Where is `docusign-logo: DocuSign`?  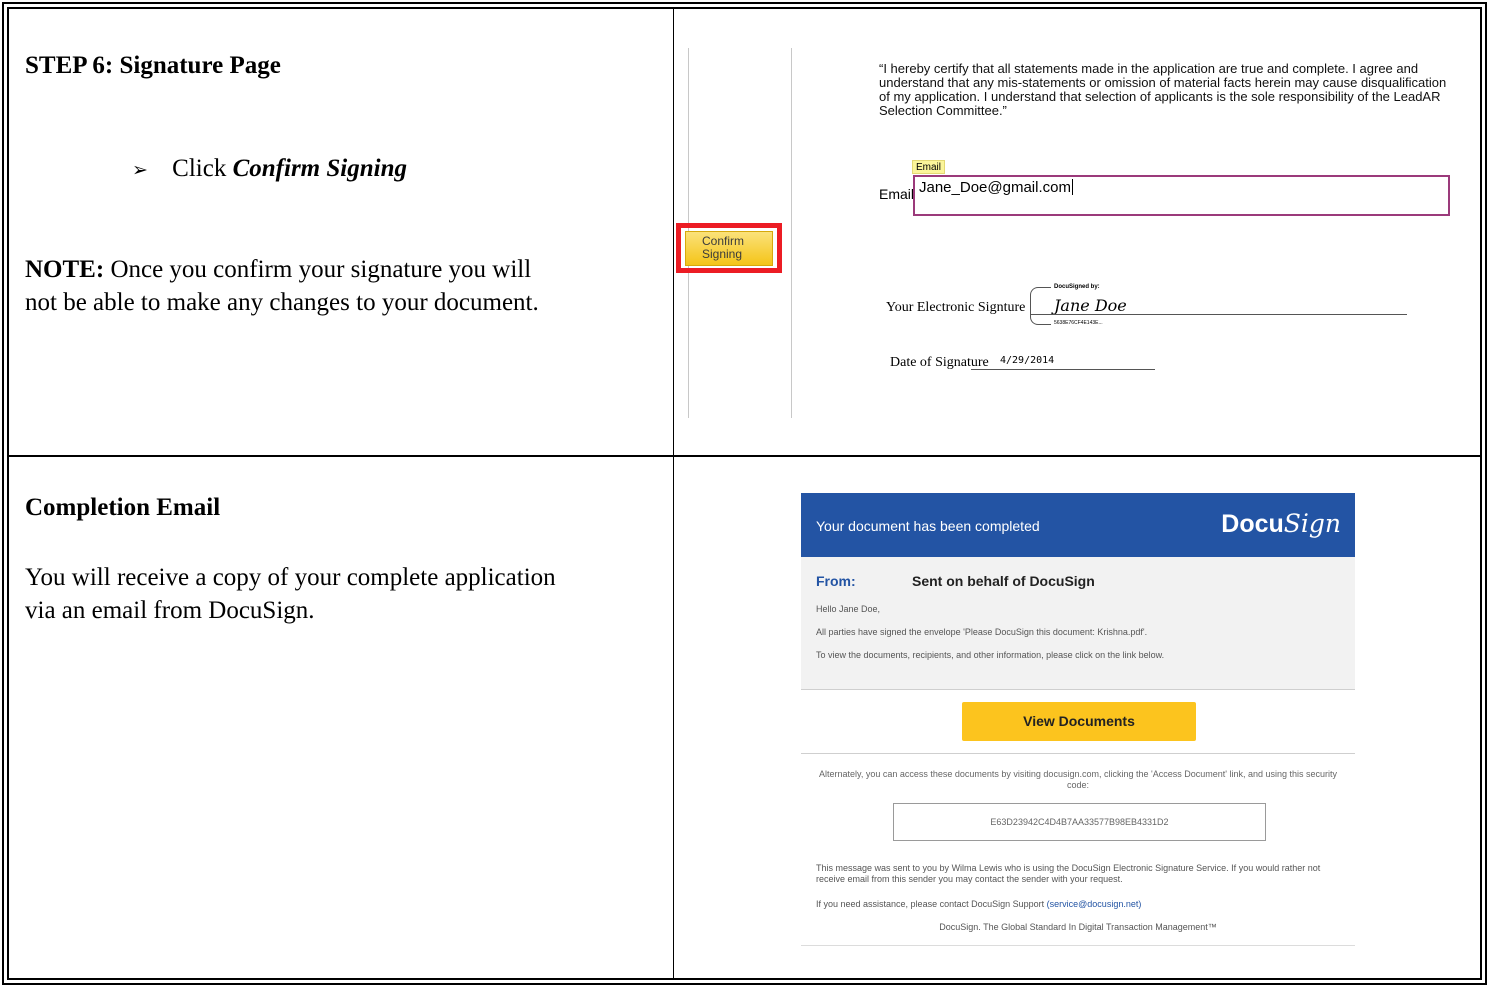
docusign-logo: DocuSign is located at coordinates (1281, 524).